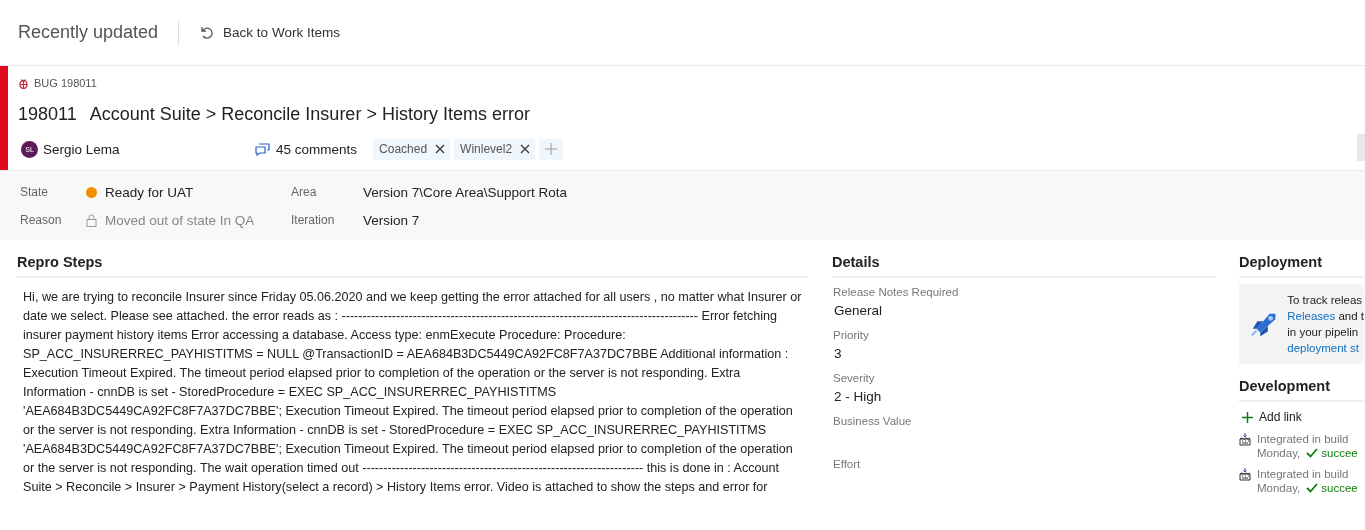 Image resolution: width=1365 pixels, height=530 pixels. What do you see at coordinates (412, 266) in the screenshot?
I see `section-heading: Repro Steps` at bounding box center [412, 266].